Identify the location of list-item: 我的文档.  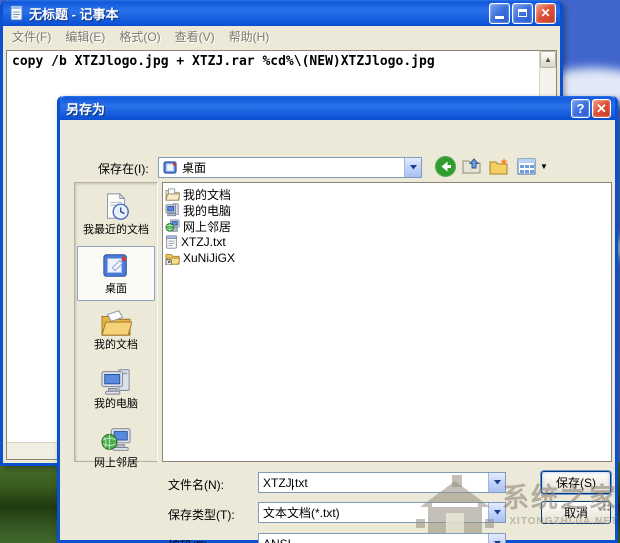
(387, 194).